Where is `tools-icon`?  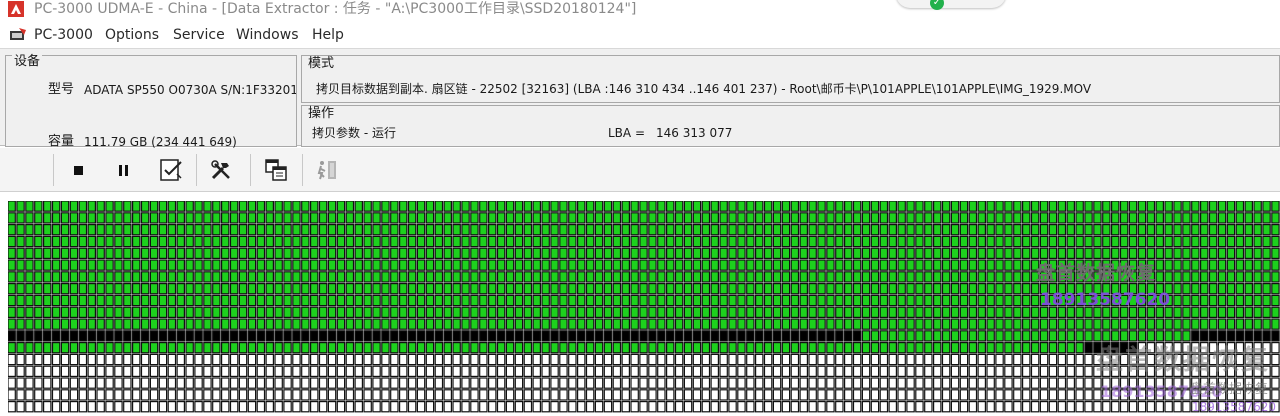
tools-icon is located at coordinates (221, 170).